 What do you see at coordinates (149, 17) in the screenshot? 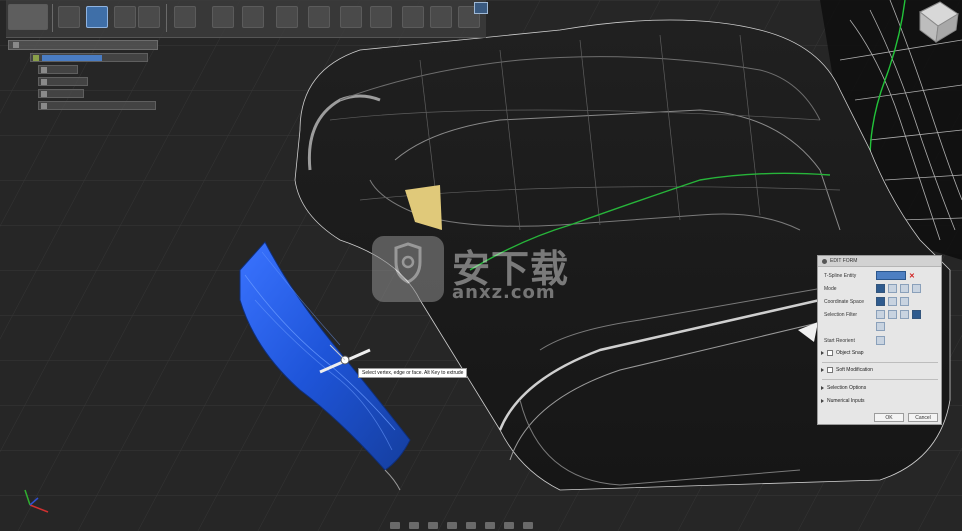
I see `symmetry-button` at bounding box center [149, 17].